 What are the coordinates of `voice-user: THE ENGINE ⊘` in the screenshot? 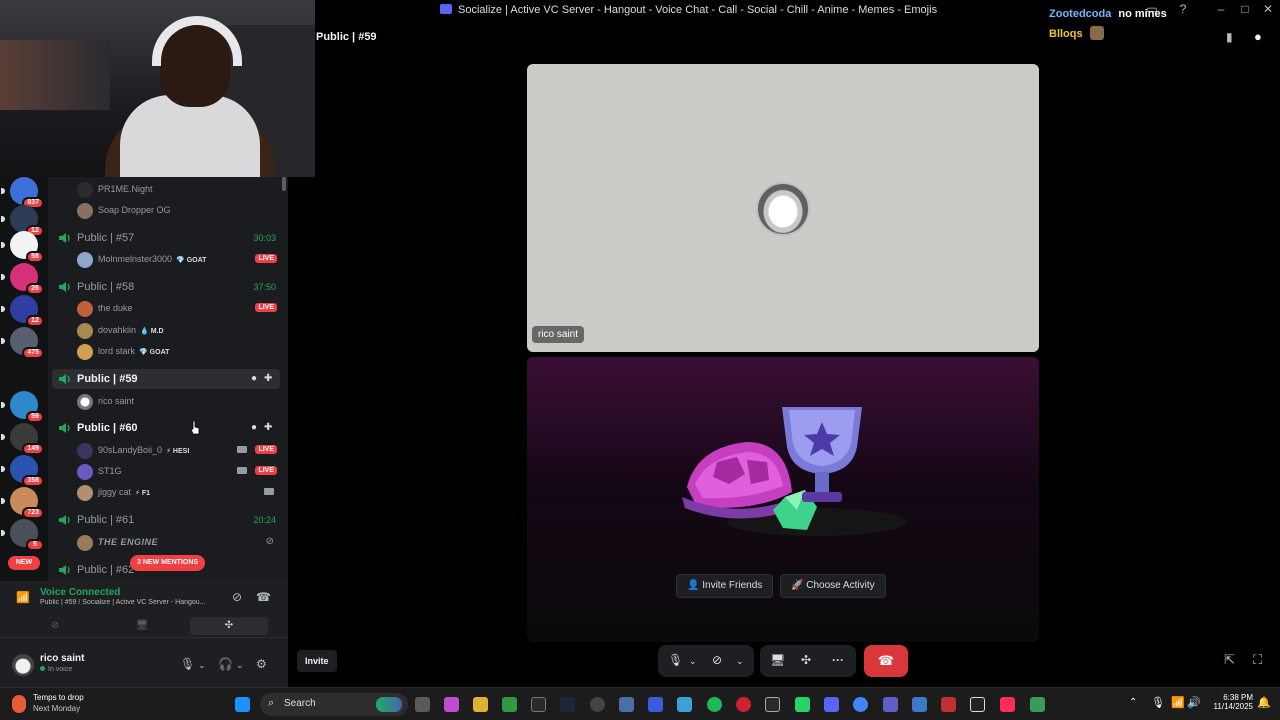 It's located at (177, 543).